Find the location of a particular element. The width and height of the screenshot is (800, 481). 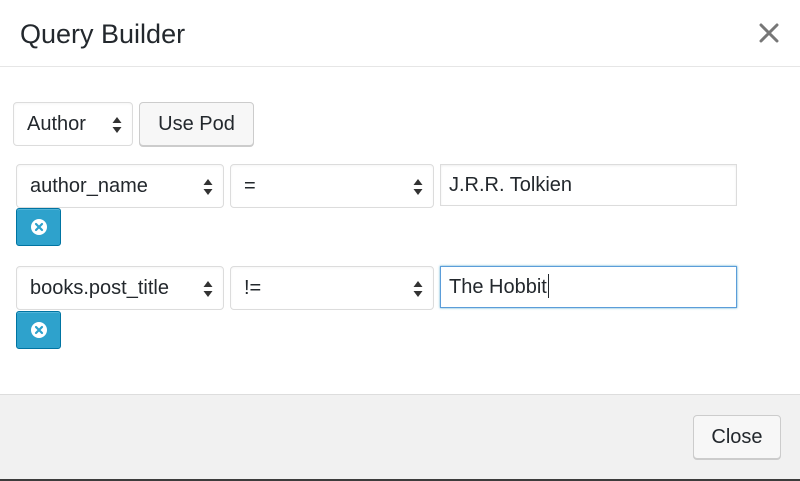

condition-1-remove-button is located at coordinates (38, 227).